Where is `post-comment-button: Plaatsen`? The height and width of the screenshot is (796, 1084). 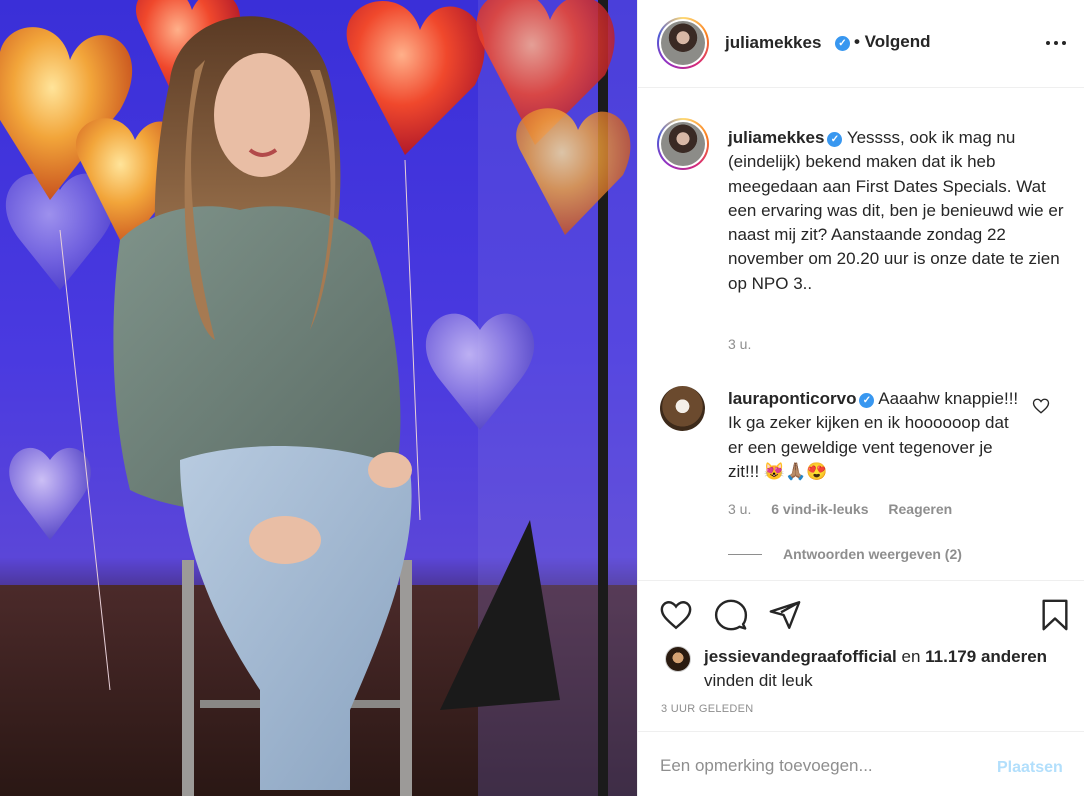
post-comment-button: Plaatsen is located at coordinates (1030, 768).